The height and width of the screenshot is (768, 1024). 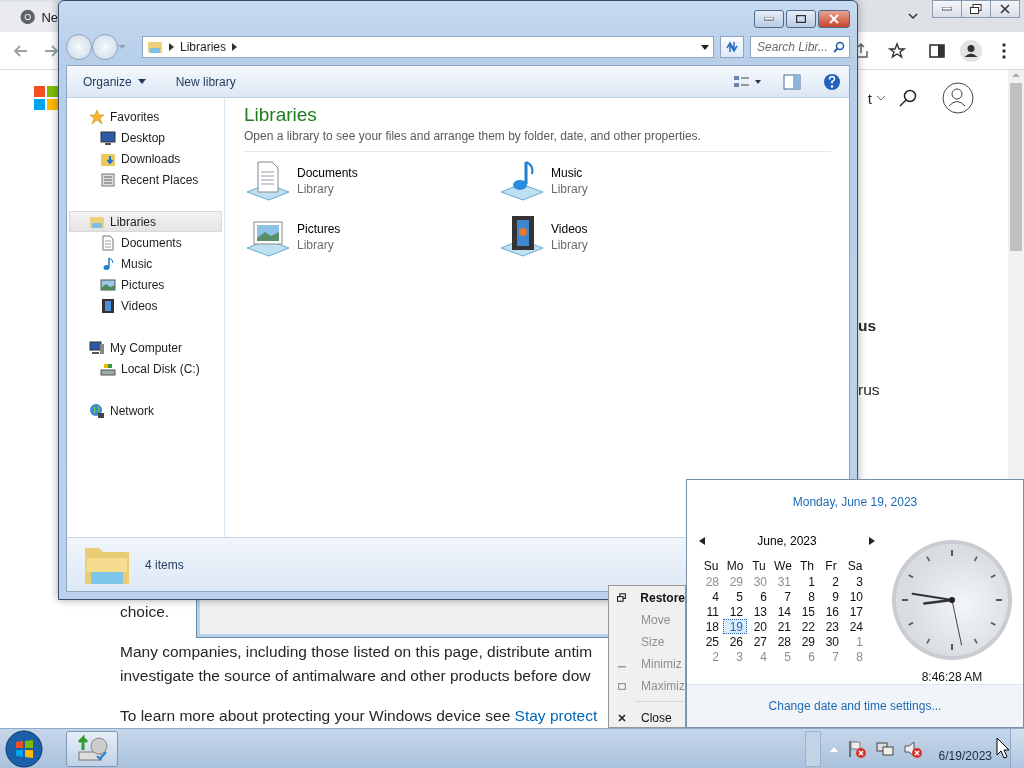 I want to click on browser-logo-icon, so click(x=28, y=17).